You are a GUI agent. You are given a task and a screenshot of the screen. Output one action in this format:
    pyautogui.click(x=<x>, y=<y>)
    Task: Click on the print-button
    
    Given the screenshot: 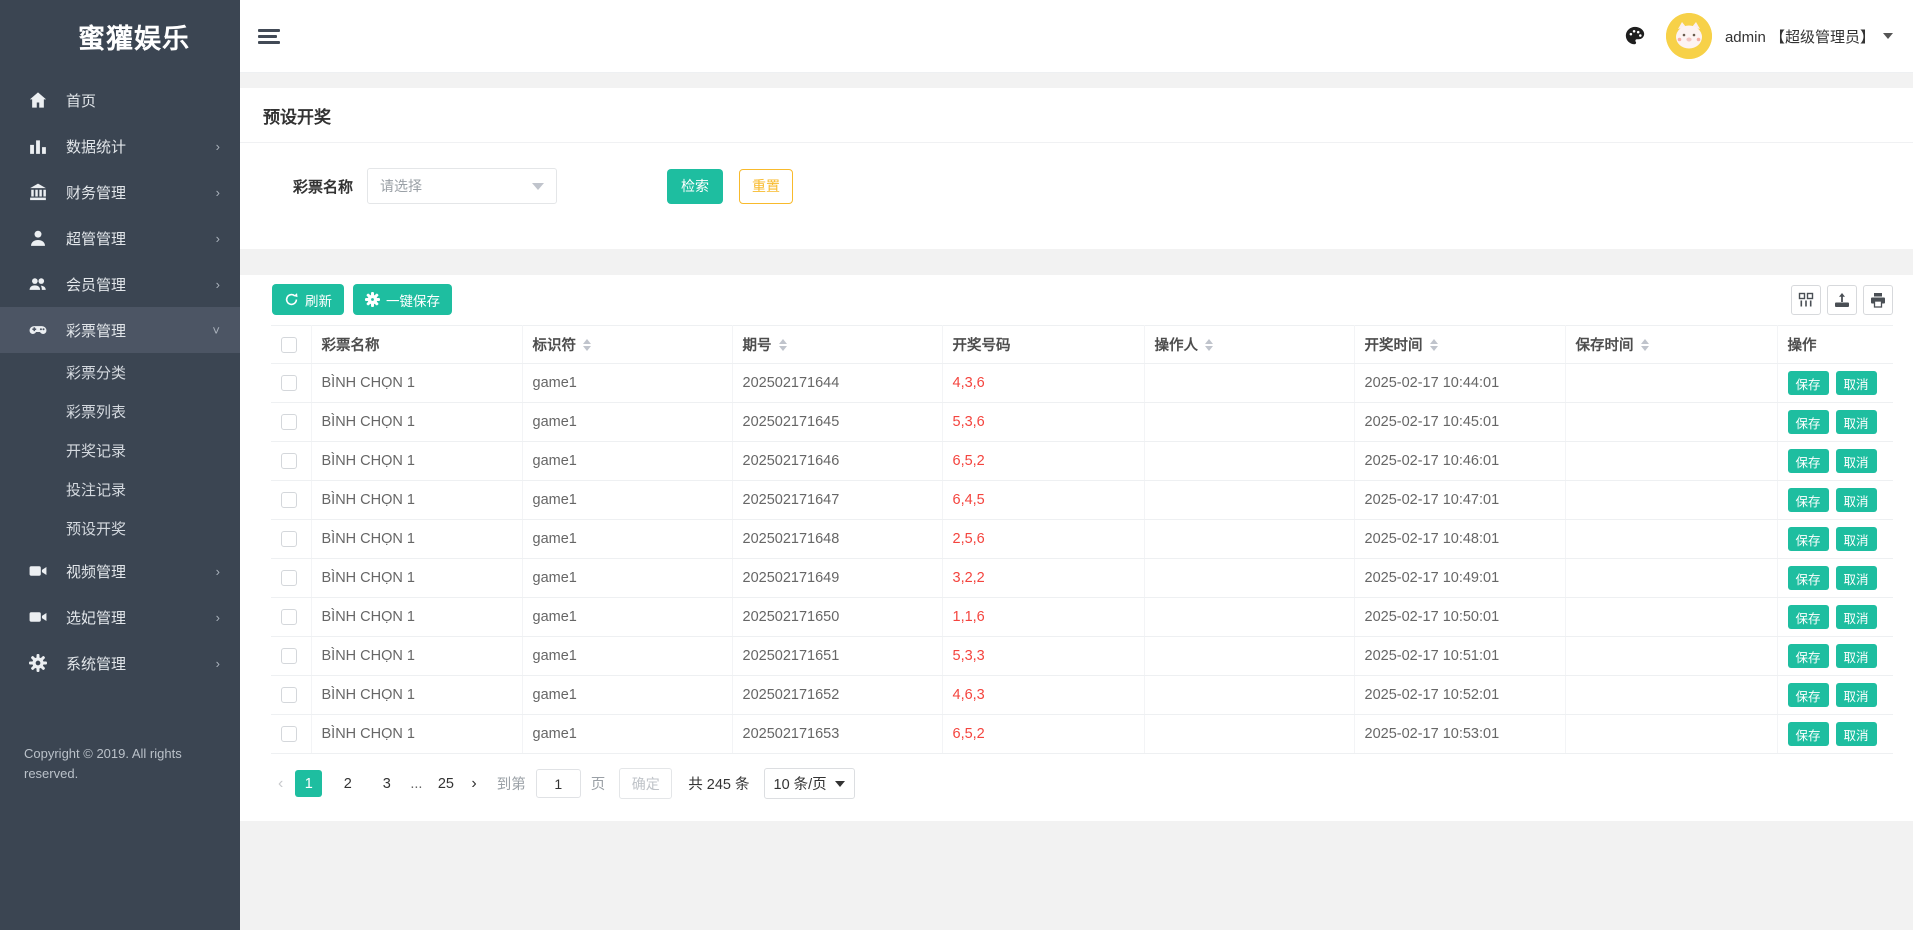 What is the action you would take?
    pyautogui.click(x=1878, y=299)
    